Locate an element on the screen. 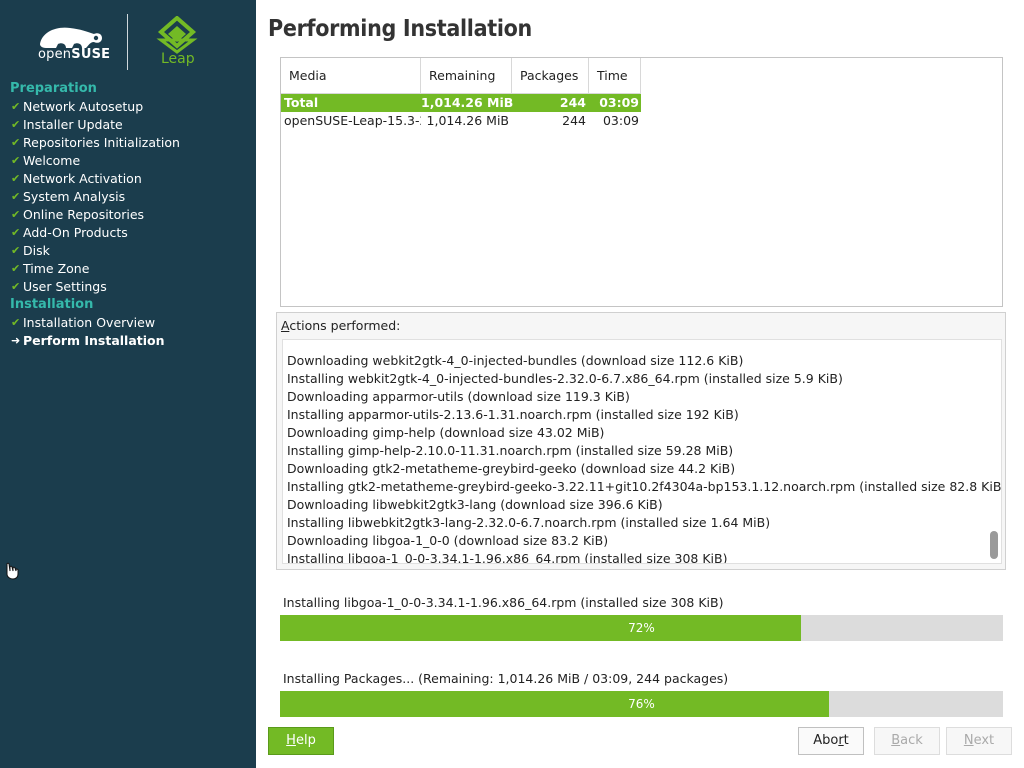 This screenshot has width=1024, height=768. leap-logo-icon is located at coordinates (177, 35).